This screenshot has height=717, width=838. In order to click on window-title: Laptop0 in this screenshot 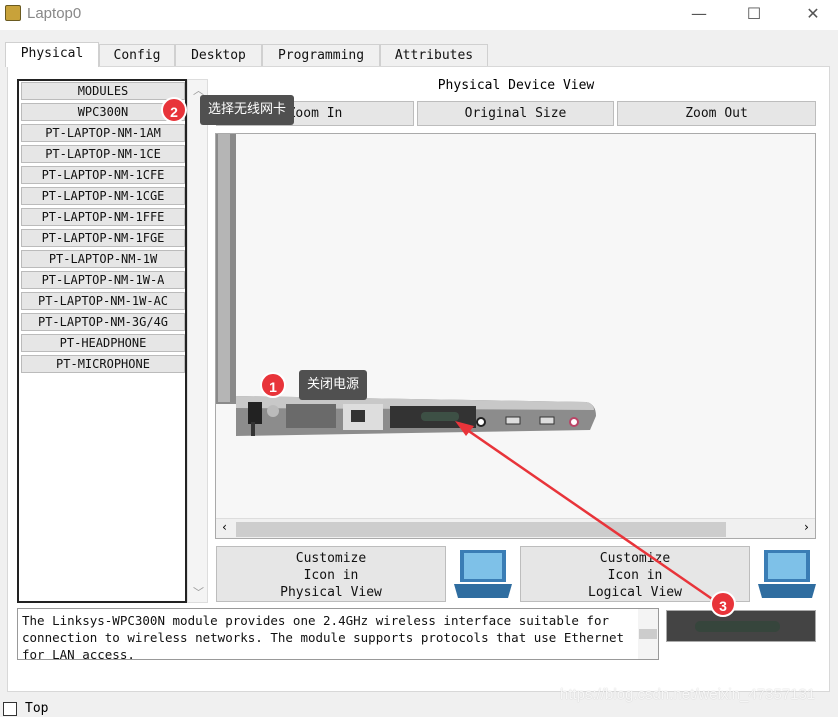, I will do `click(54, 13)`.